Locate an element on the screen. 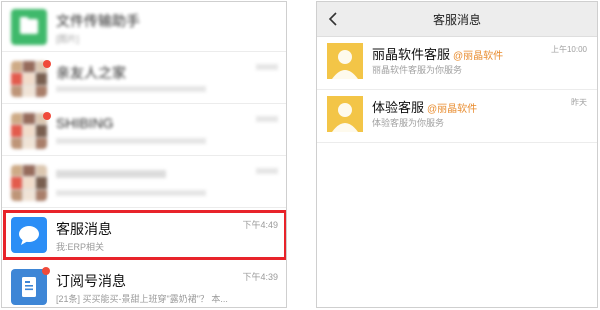 Image resolution: width=600 pixels, height=310 pixels. service-item-trial: 体验客服 @丽晶软件 体验客服为你服务 昨天 is located at coordinates (457, 116).